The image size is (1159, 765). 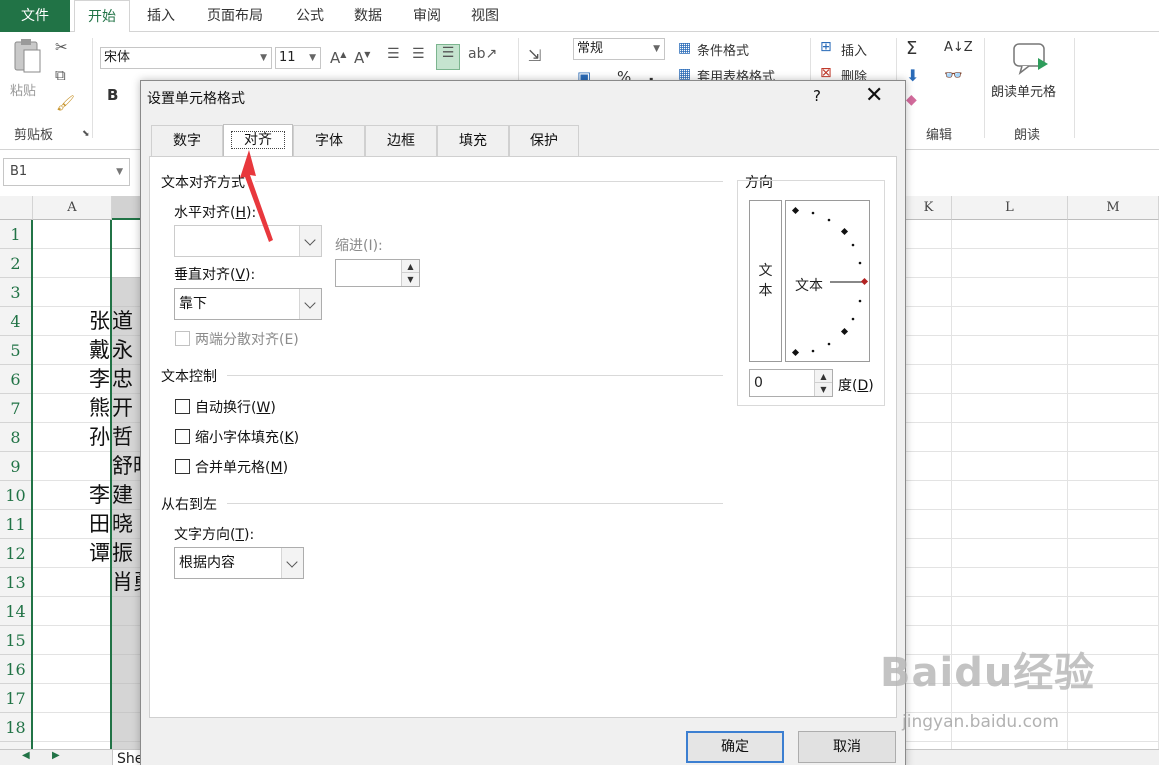 I want to click on tab-protection: 保护, so click(x=544, y=140).